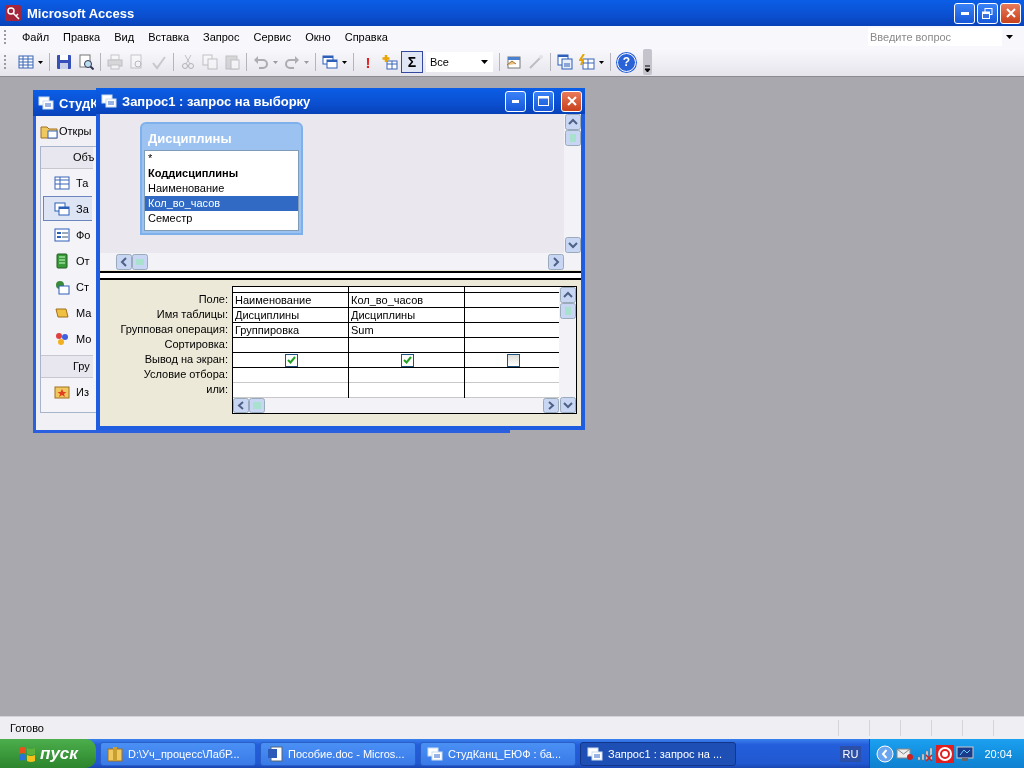 The image size is (1024, 768). What do you see at coordinates (210, 62) in the screenshot?
I see `copy-icon` at bounding box center [210, 62].